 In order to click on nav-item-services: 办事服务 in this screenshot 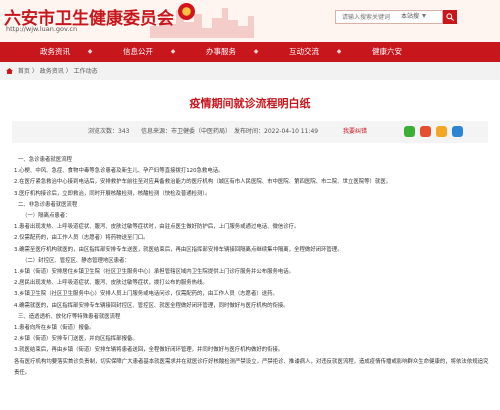, I will do `click(221, 52)`.